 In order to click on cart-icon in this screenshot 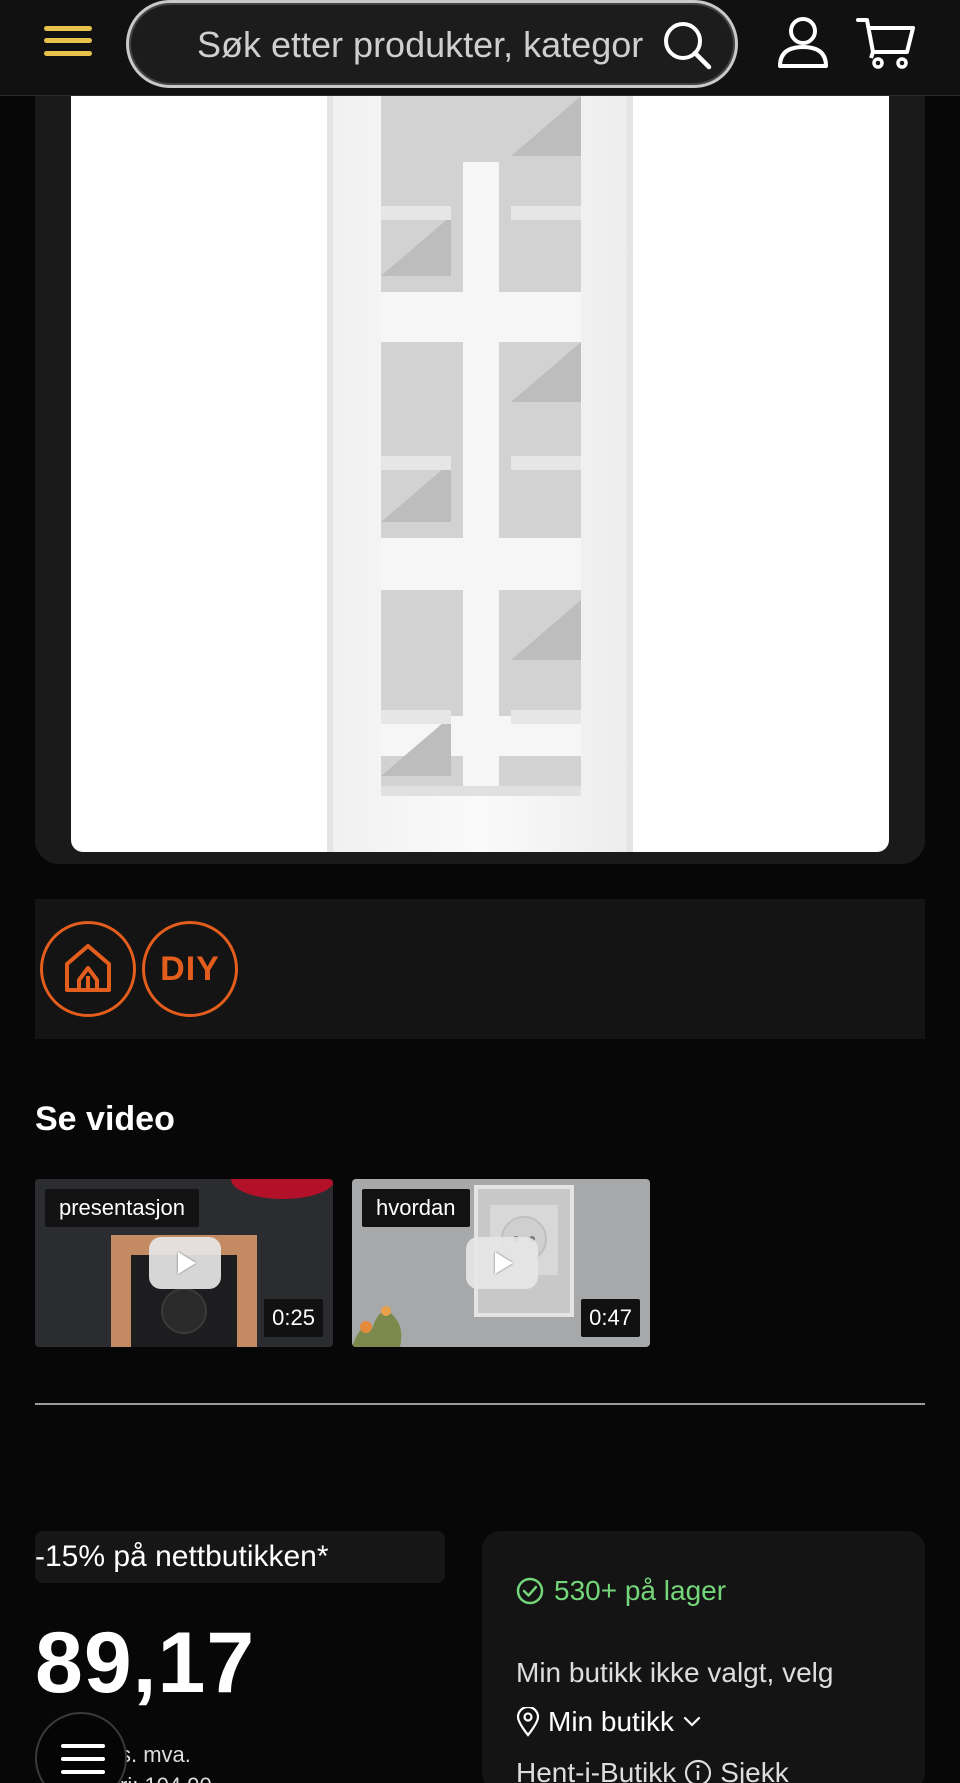, I will do `click(886, 42)`.